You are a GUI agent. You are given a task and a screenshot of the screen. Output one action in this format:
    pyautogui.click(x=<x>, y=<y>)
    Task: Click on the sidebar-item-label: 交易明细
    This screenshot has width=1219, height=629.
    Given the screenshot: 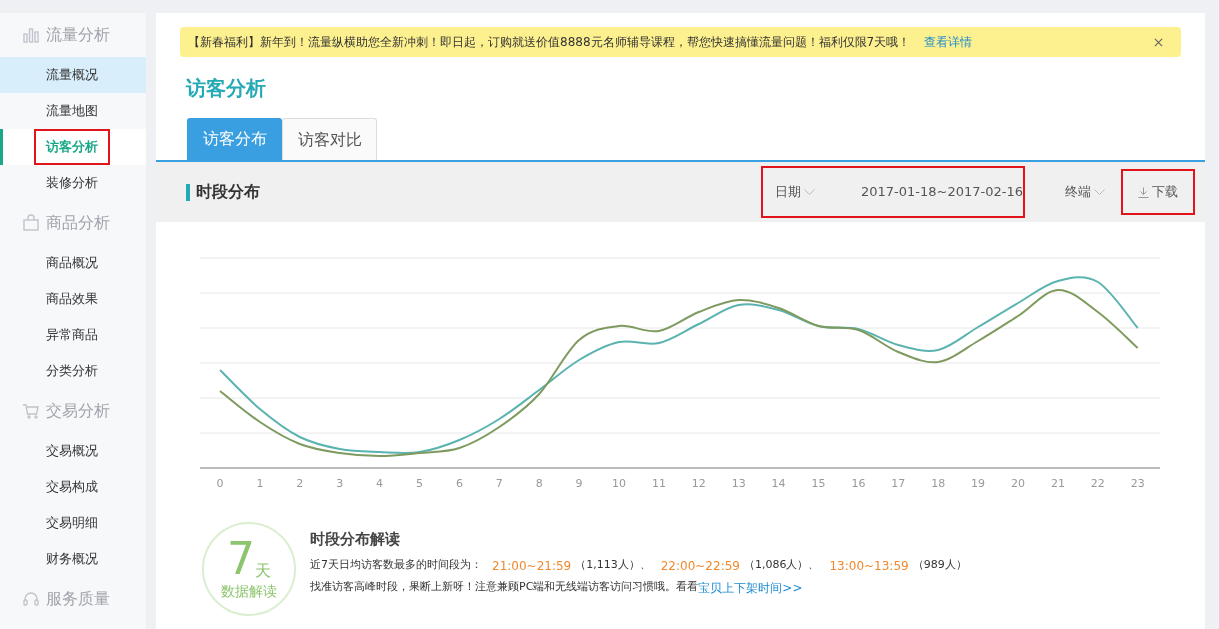 What is the action you would take?
    pyautogui.click(x=72, y=523)
    